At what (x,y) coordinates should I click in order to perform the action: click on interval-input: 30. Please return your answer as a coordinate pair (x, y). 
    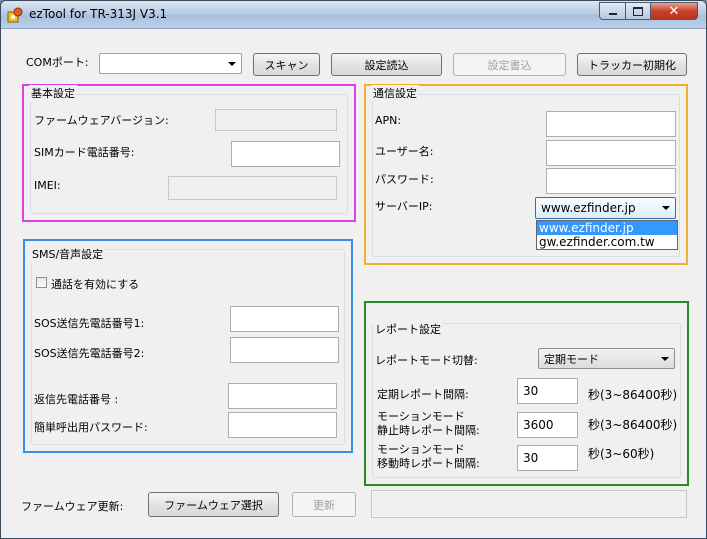
    Looking at the image, I should click on (547, 391).